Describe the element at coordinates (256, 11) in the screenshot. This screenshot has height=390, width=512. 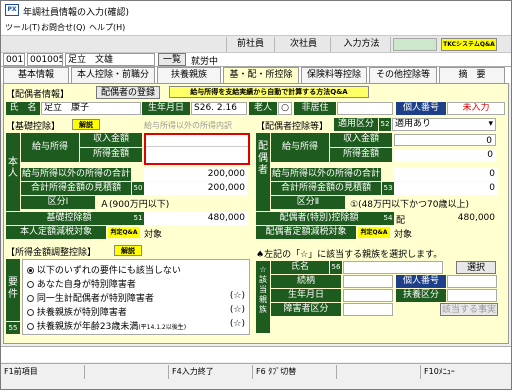
I see `title-bar: PX 年調社員情報の入力(確認)` at that location.